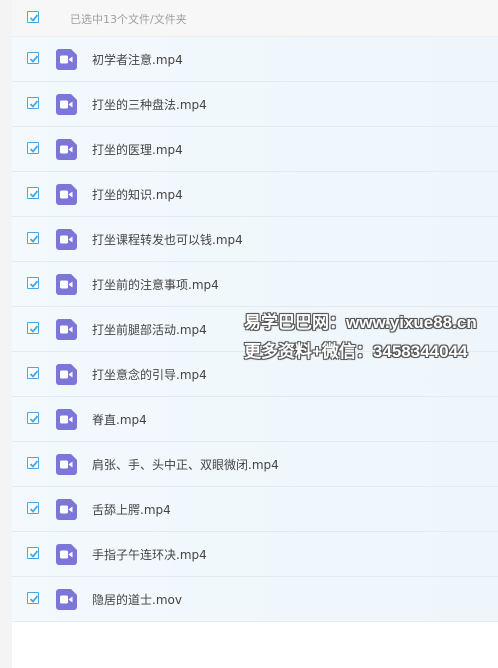 Image resolution: width=498 pixels, height=668 pixels. I want to click on file-name: 打坐课程转发也可以钱.mp4, so click(167, 239).